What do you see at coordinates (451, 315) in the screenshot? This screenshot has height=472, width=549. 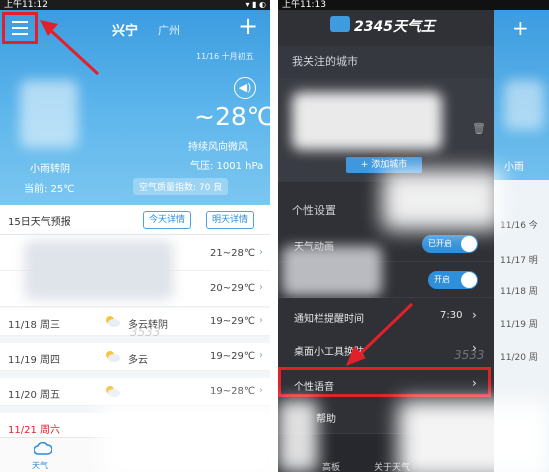 I see `notify-time-value: 7:30` at bounding box center [451, 315].